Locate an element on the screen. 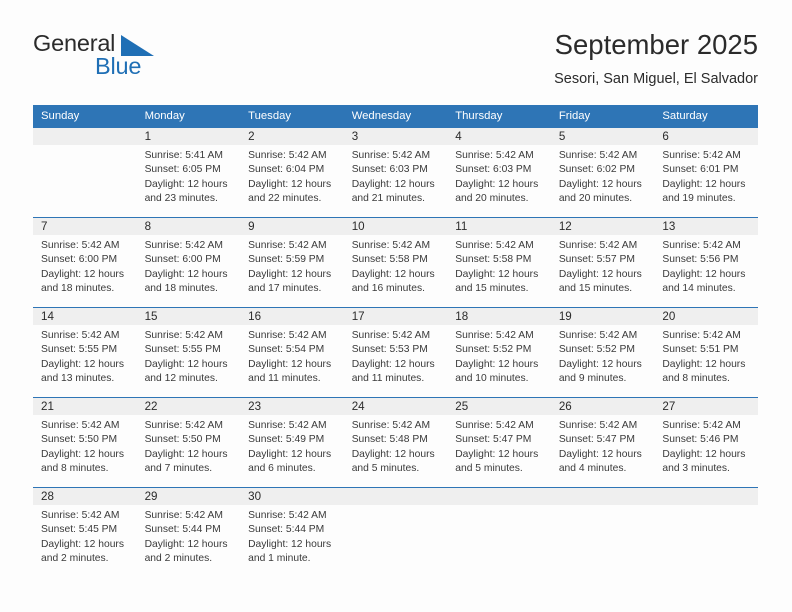 Image resolution: width=792 pixels, height=612 pixels. day-number: 18 is located at coordinates (499, 316).